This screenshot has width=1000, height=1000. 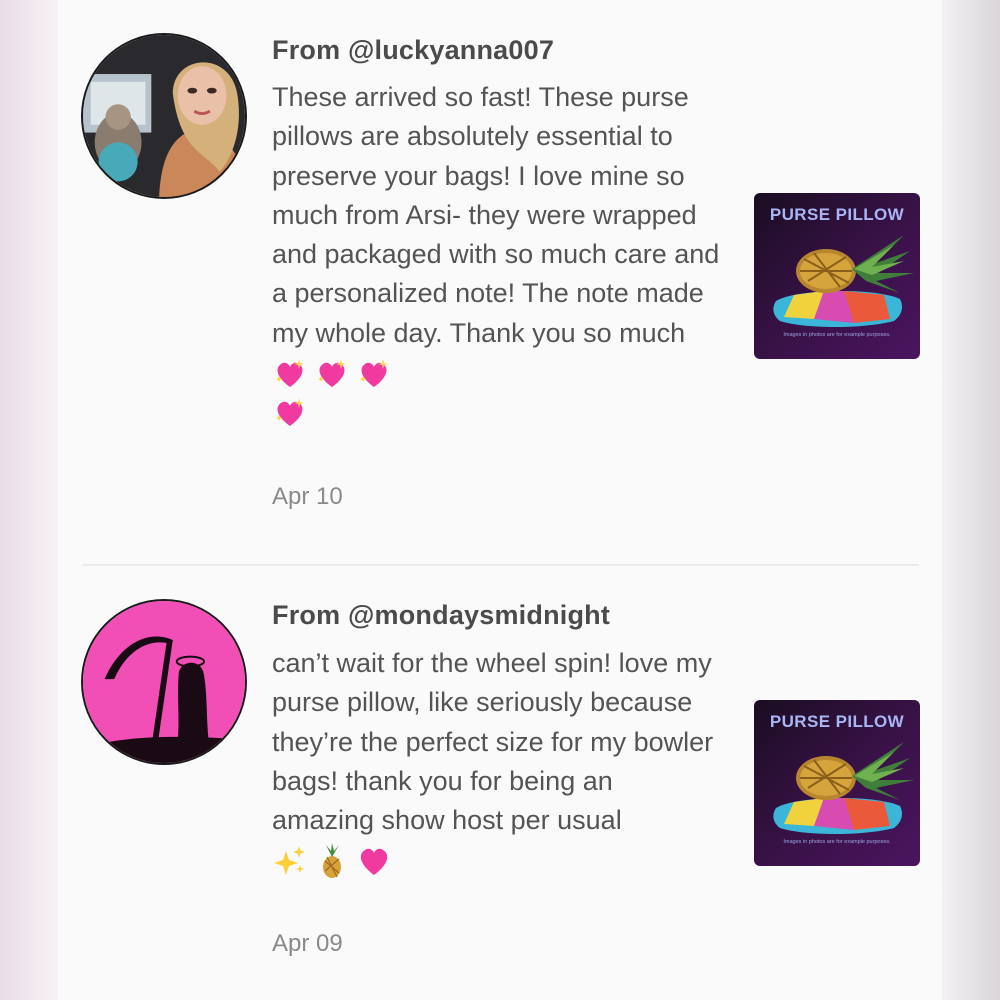 What do you see at coordinates (441, 615) in the screenshot?
I see `review-author: From @mondaysmidnight` at bounding box center [441, 615].